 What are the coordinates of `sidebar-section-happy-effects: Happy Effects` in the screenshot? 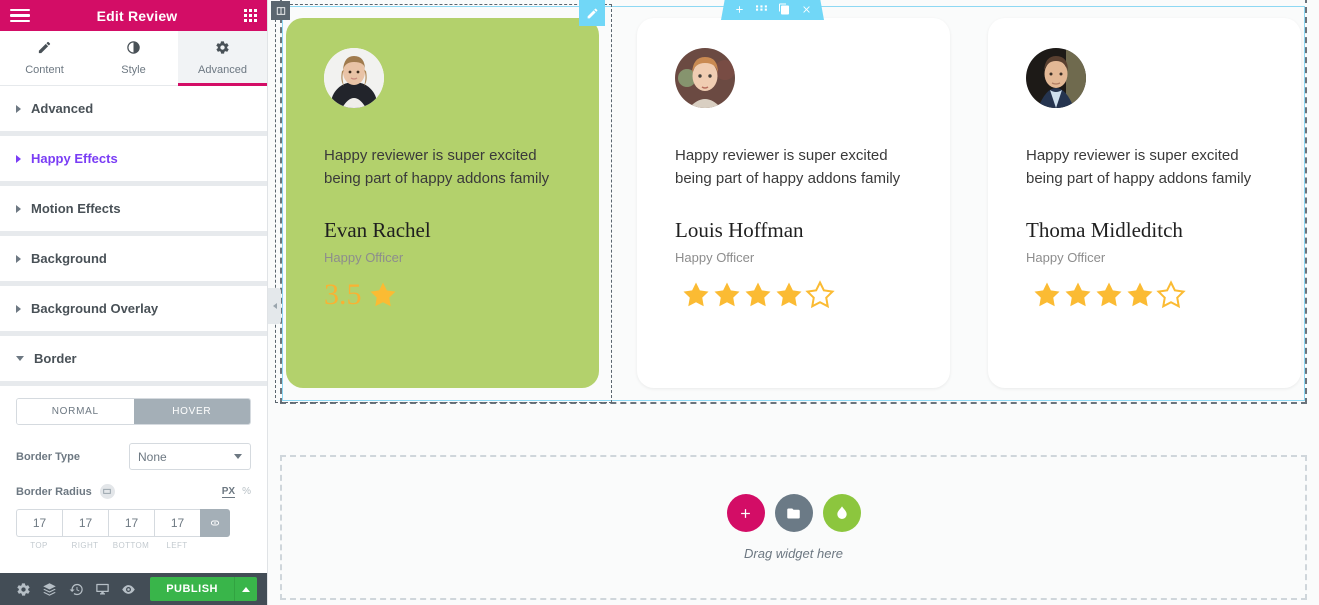 It's located at (133, 158).